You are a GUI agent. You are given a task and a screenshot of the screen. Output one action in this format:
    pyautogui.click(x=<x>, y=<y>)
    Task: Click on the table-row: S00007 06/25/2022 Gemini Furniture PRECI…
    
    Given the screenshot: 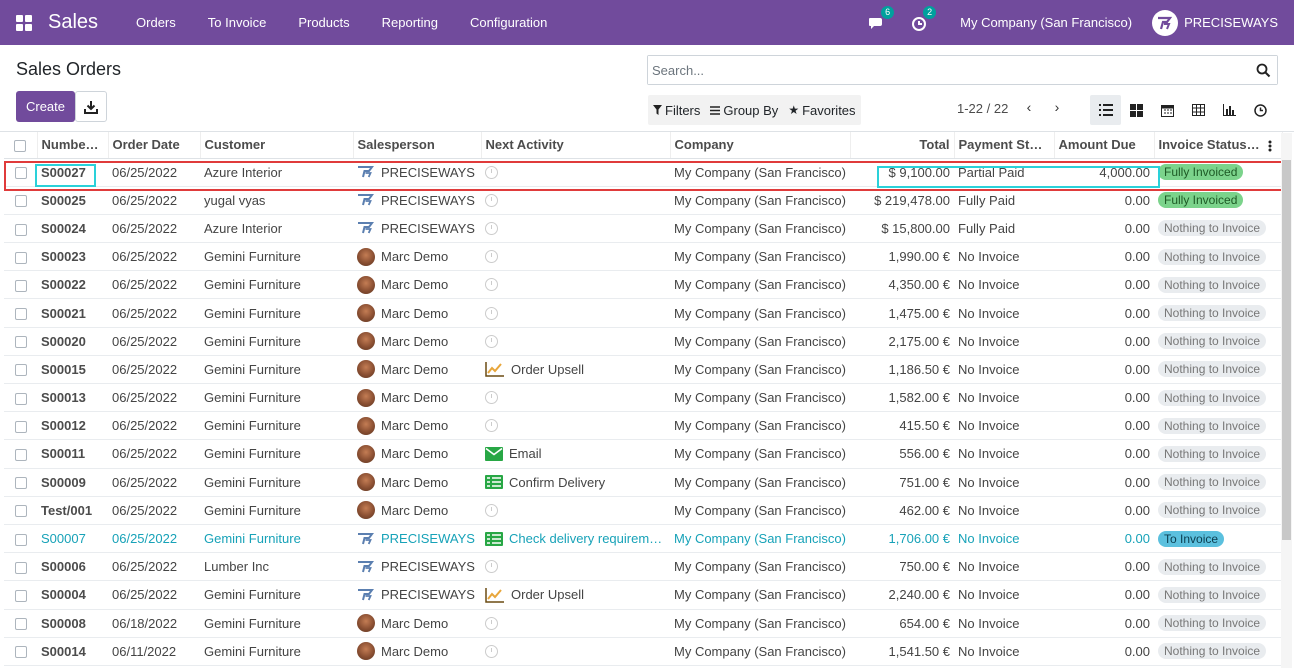 What is the action you would take?
    pyautogui.click(x=643, y=539)
    